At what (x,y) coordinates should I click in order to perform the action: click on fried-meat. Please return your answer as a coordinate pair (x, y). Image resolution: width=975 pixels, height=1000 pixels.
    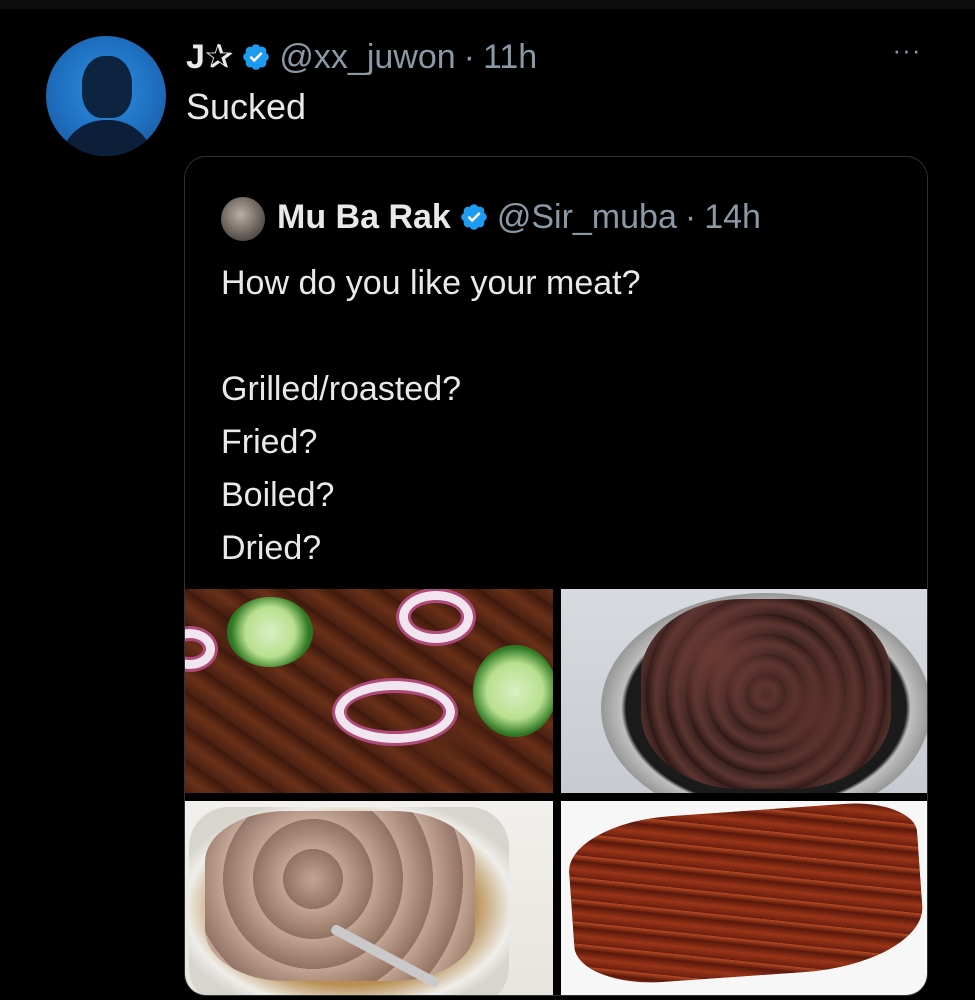
    Looking at the image, I should click on (766, 694).